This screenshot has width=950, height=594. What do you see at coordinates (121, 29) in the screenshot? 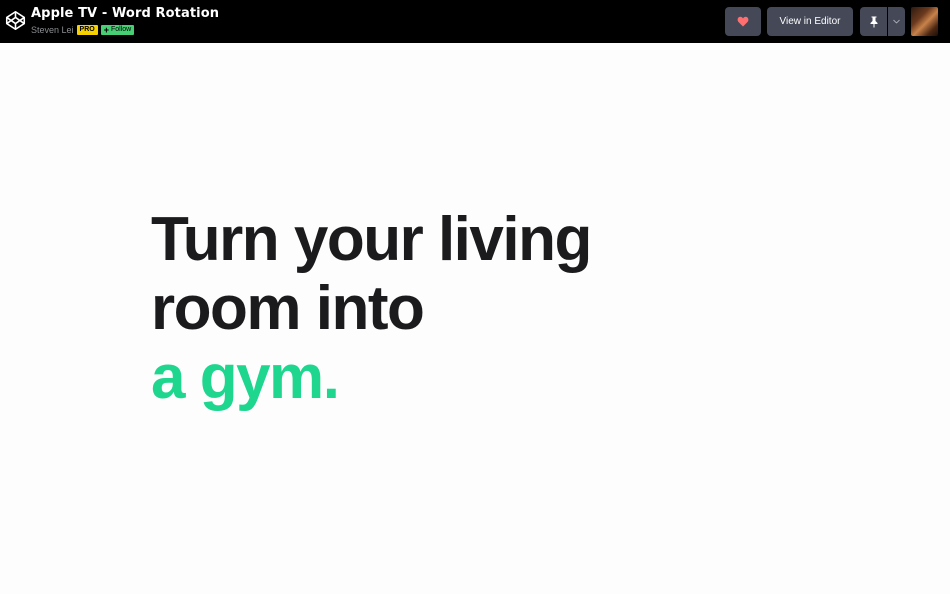
I see `follow-label: Follow` at bounding box center [121, 29].